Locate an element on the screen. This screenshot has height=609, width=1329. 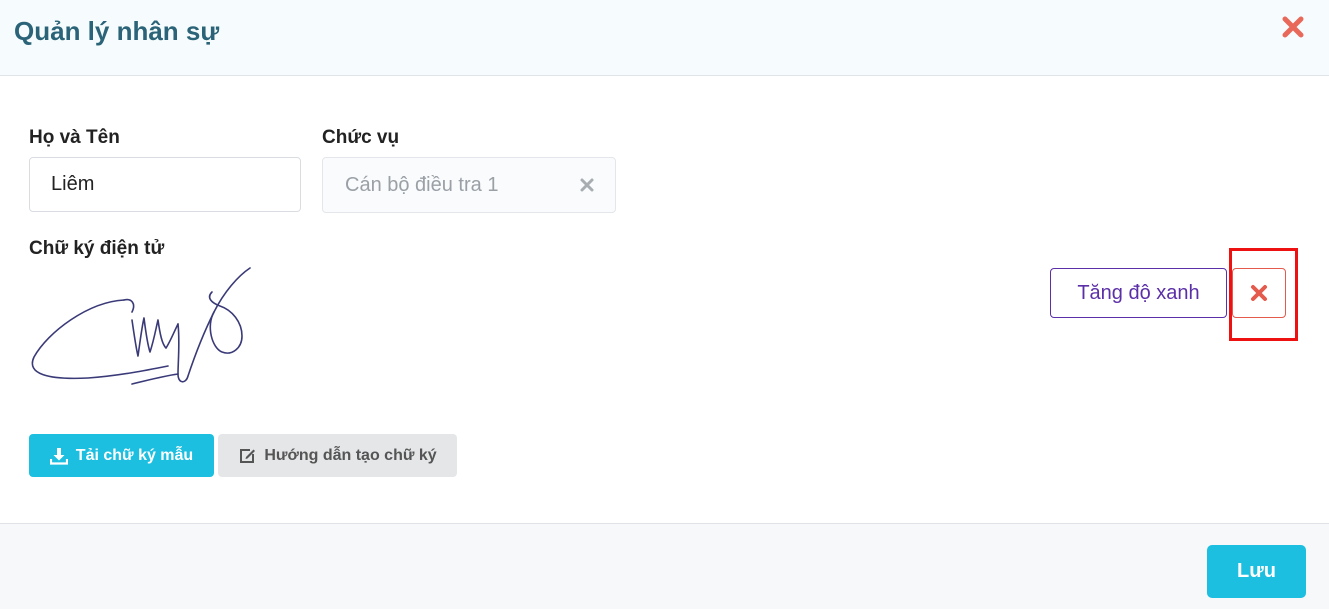
edit-icon is located at coordinates (248, 455).